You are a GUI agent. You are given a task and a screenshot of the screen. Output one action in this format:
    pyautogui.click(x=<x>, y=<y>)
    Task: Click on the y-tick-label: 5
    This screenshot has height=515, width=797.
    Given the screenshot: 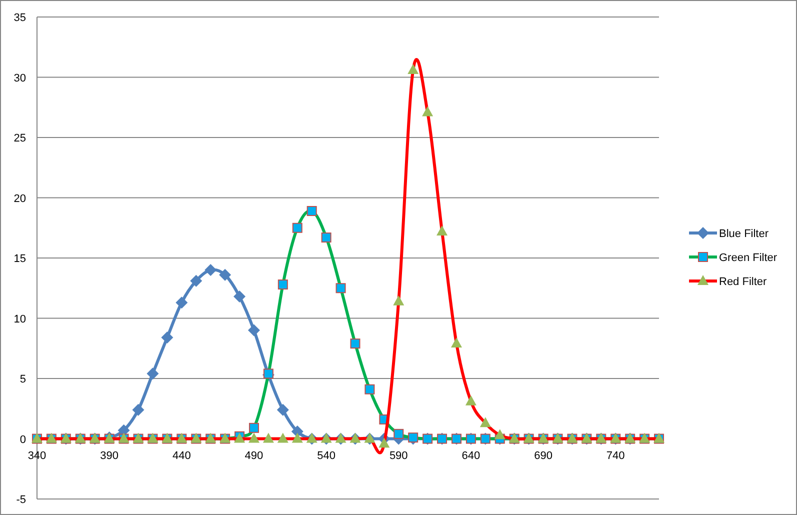 What is the action you would take?
    pyautogui.click(x=23, y=380)
    